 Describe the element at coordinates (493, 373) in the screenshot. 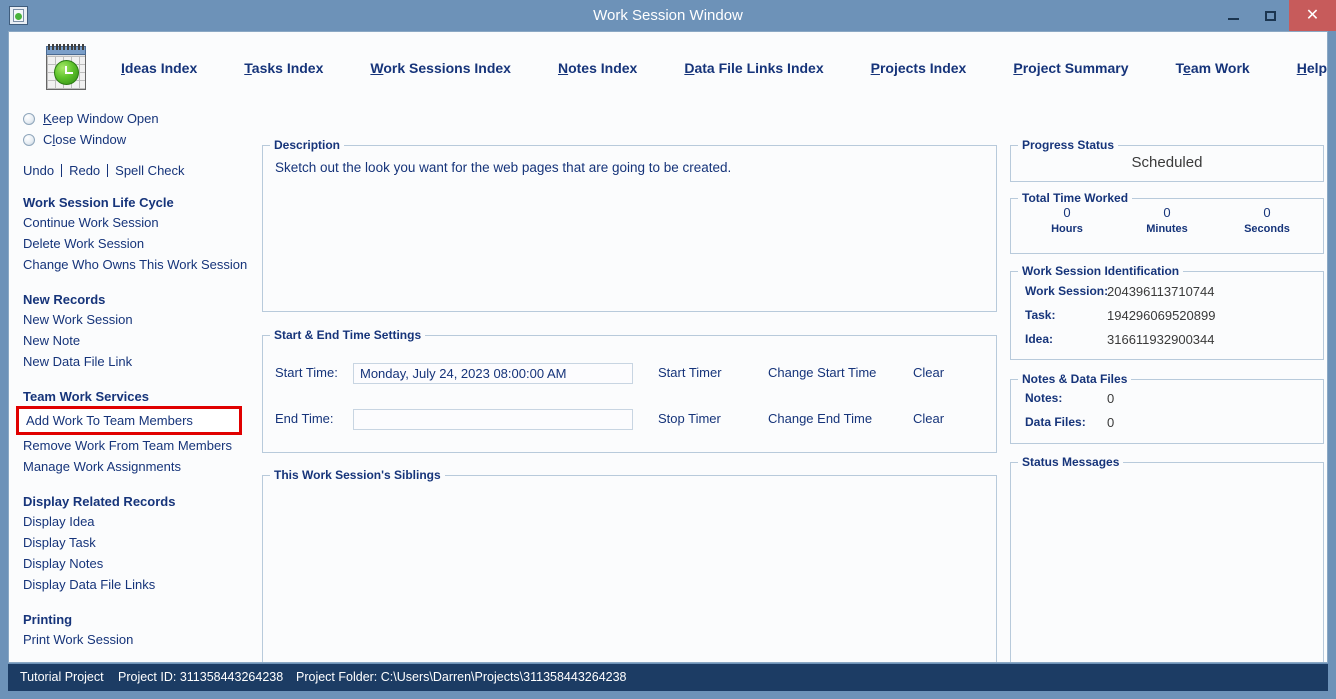

I see `start-time-input: Monday, July 24, 2023 08:00:00 AM` at that location.